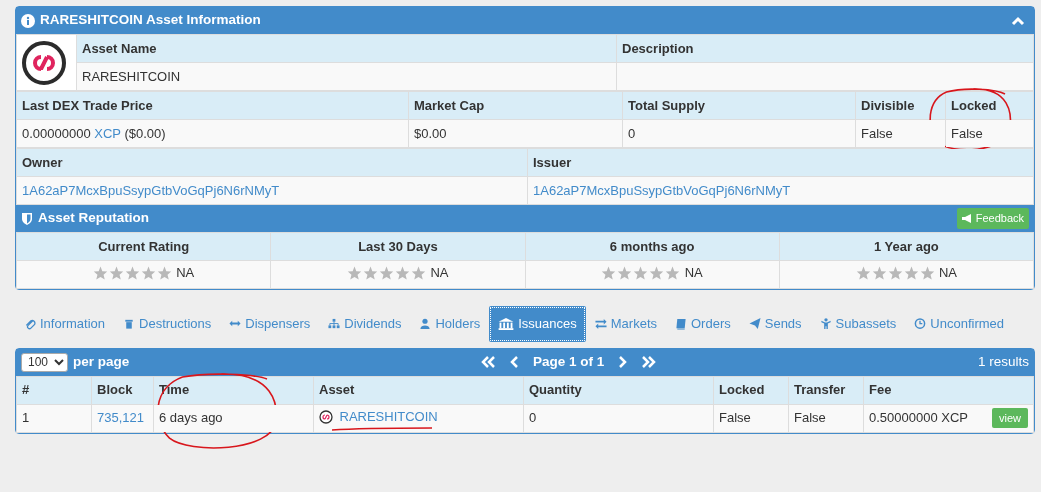 This screenshot has height=492, width=1041. I want to click on table-header: Market Cap, so click(515, 105).